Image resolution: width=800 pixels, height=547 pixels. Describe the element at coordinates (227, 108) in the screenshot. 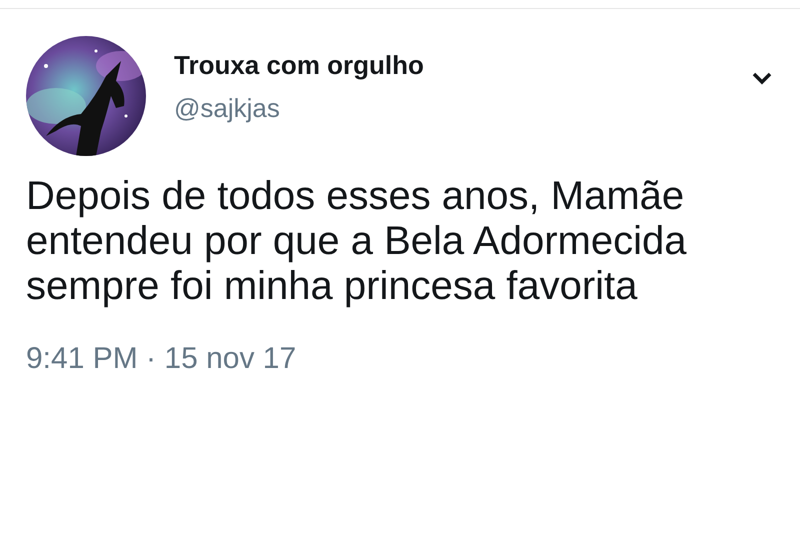

I see `author-handle: @sajkjas` at that location.